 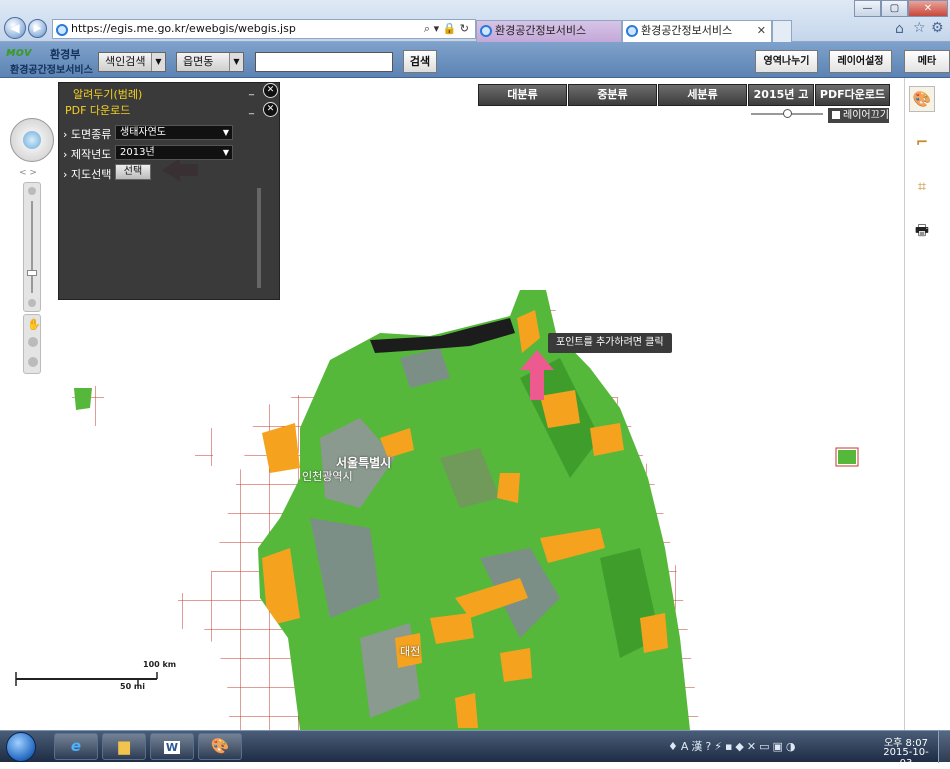 I want to click on scale-mi-label: 50 mi, so click(x=132, y=686).